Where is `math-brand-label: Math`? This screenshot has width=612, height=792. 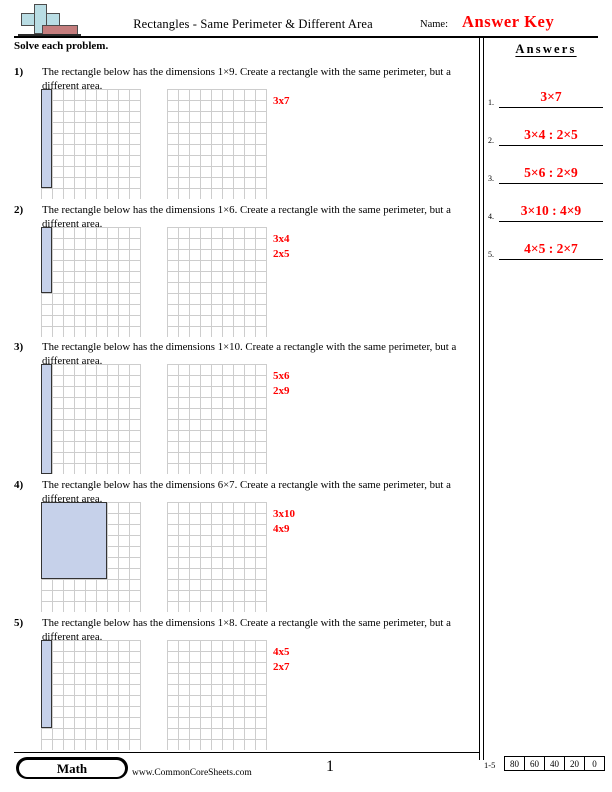
math-brand-label: Math is located at coordinates (72, 768).